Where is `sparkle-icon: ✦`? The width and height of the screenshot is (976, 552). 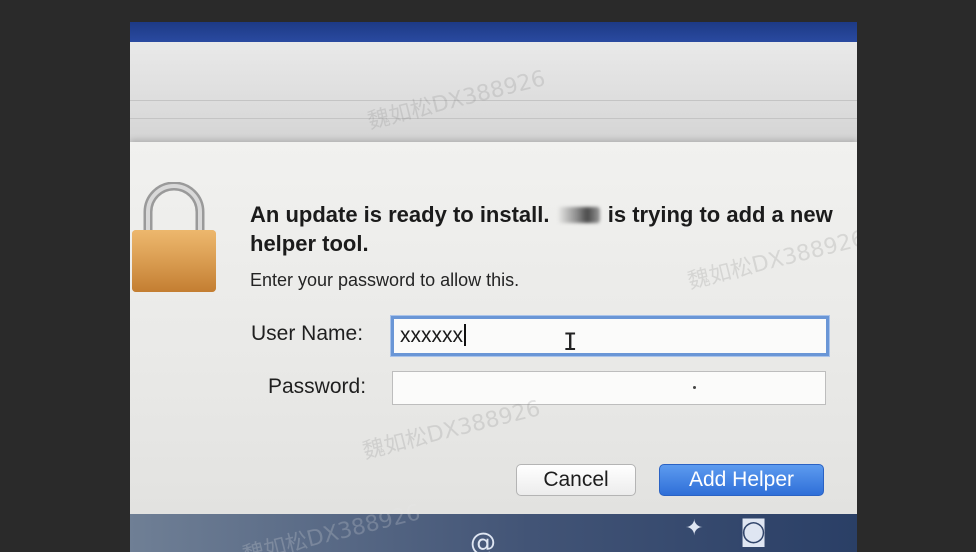 sparkle-icon: ✦ is located at coordinates (694, 528).